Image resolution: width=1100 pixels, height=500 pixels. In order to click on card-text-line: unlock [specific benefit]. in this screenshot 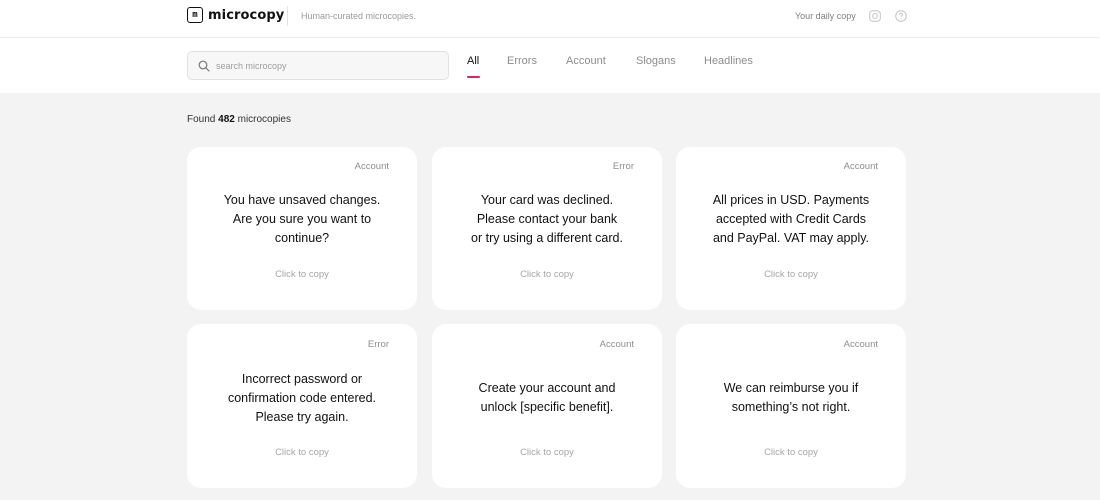, I will do `click(547, 407)`.